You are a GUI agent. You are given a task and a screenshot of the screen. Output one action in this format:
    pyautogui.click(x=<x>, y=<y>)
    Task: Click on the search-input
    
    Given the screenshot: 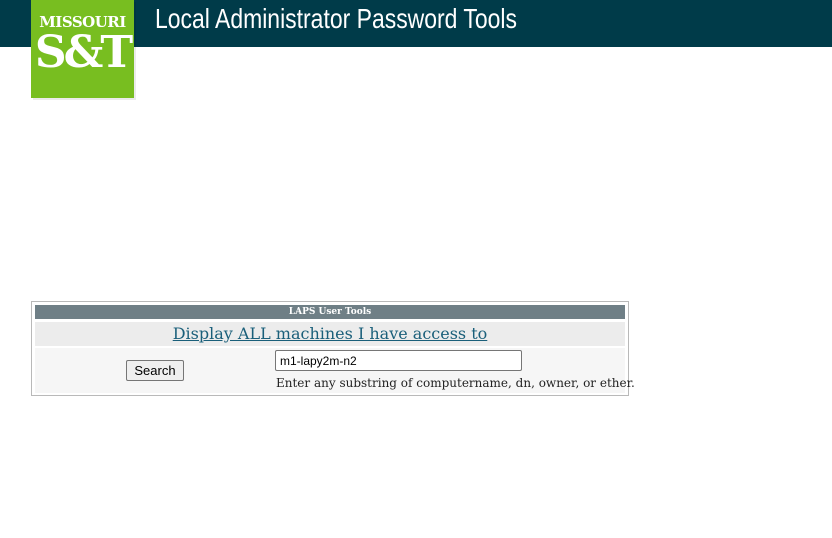 What is the action you would take?
    pyautogui.click(x=398, y=360)
    